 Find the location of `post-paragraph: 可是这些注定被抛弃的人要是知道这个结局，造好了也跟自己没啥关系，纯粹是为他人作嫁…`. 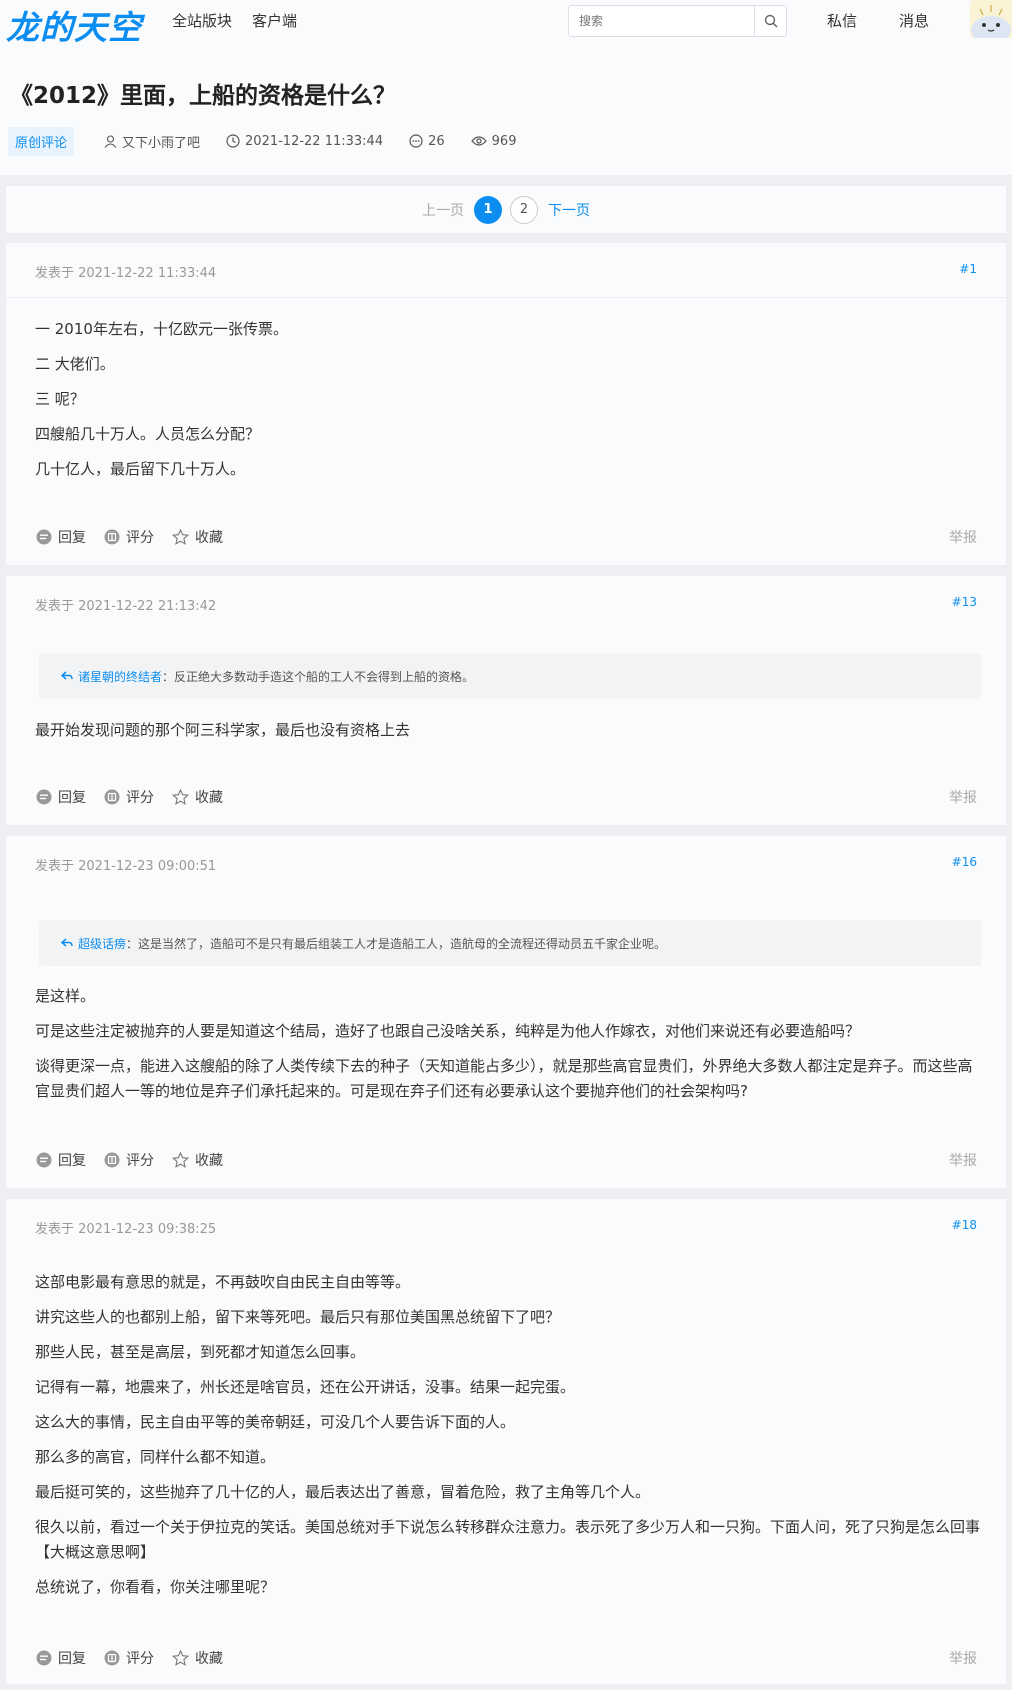

post-paragraph: 可是这些注定被抛弃的人要是知道这个结局，造好了也跟自己没啥关系，纯粹是为他人作嫁… is located at coordinates (448, 1031).